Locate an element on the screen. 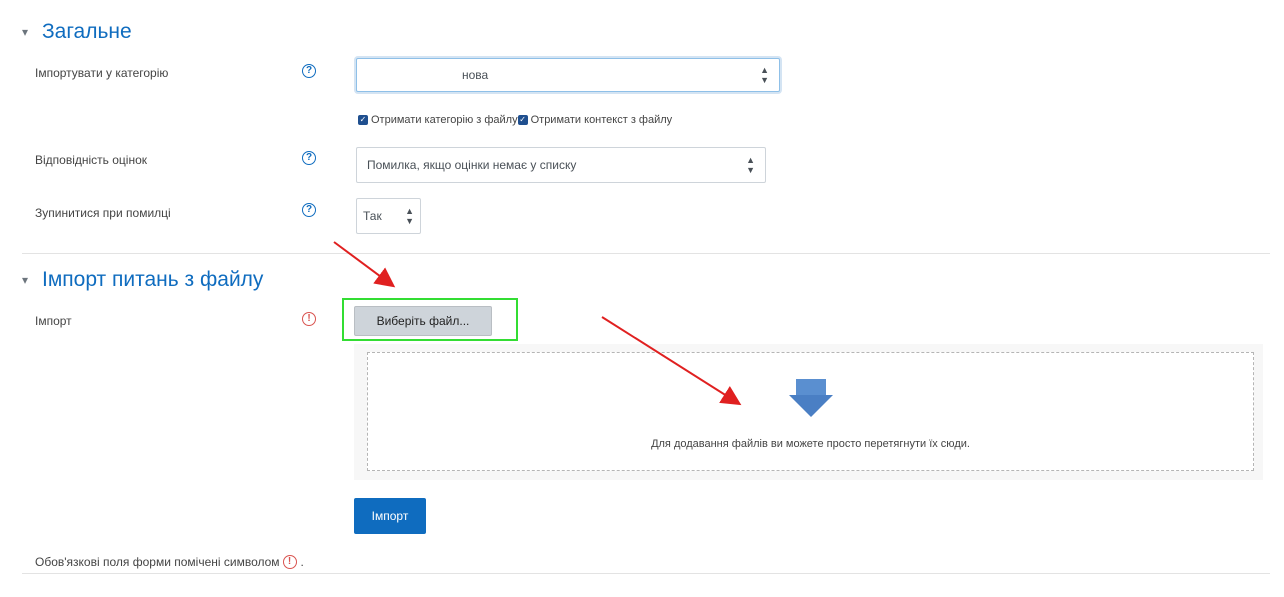  annotation-arrows is located at coordinates (537, 323).